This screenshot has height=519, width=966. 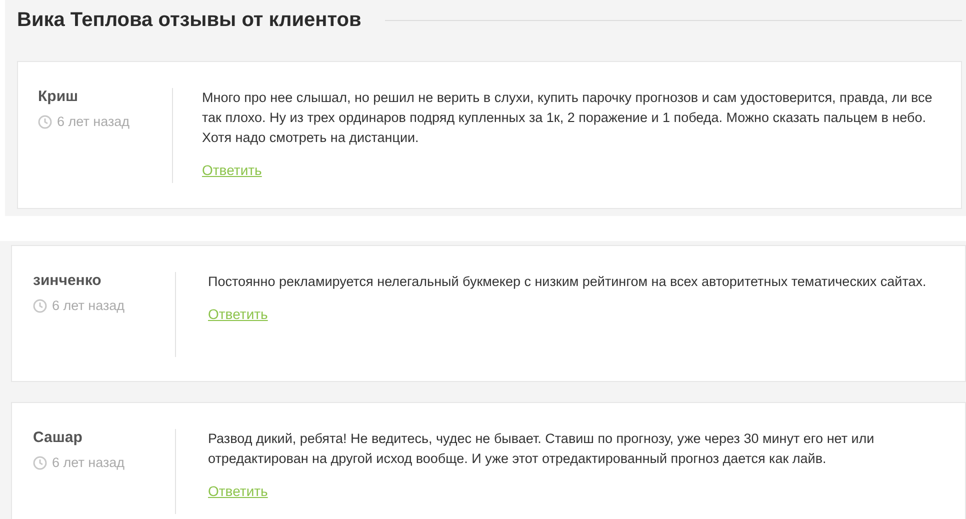 I want to click on review-text: Много про нее слышал, но решил не верить в слухи, купить парочку прогнозов и сам удостоверится, правда, ли все так плохо. Ну из трех ординаров подряд купленных за 1к, 2 поражение и 1 победа. Можно сказать пальцем в небо. Хотя надо смотреть на дистанции., so click(x=568, y=118).